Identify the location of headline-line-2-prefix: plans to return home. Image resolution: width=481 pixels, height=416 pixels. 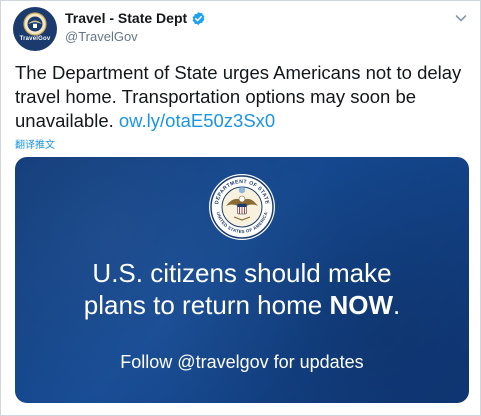
(206, 305).